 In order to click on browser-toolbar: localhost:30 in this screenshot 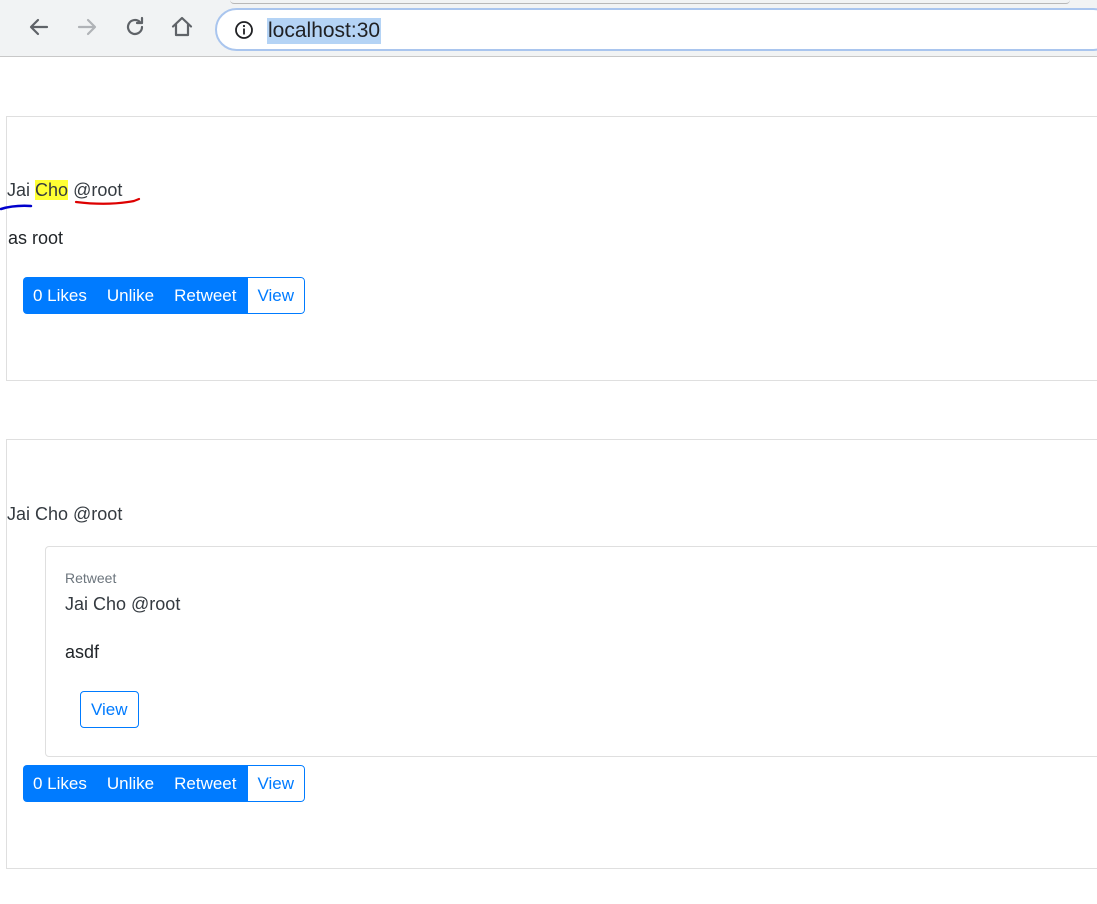, I will do `click(548, 28)`.